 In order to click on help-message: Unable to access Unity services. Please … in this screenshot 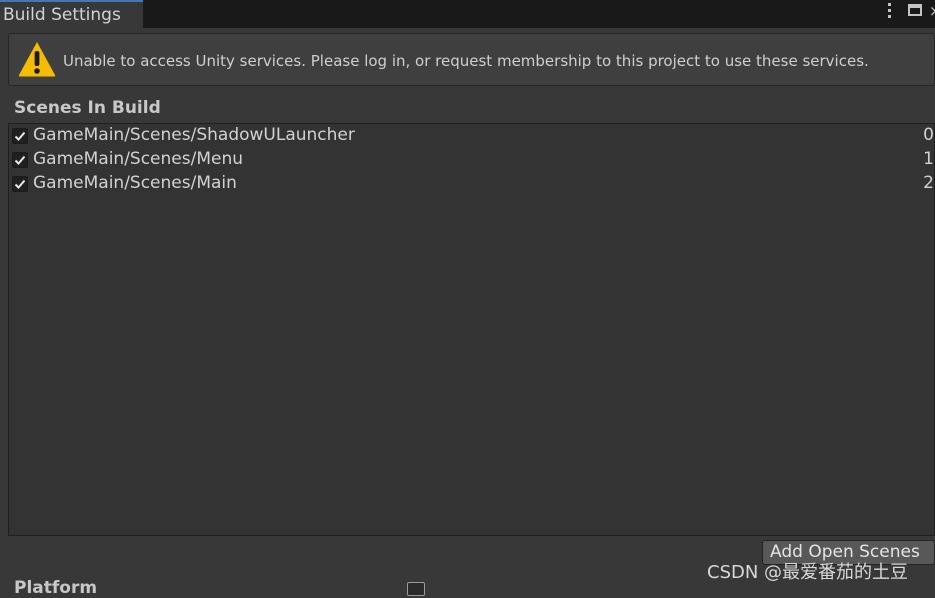, I will do `click(466, 61)`.